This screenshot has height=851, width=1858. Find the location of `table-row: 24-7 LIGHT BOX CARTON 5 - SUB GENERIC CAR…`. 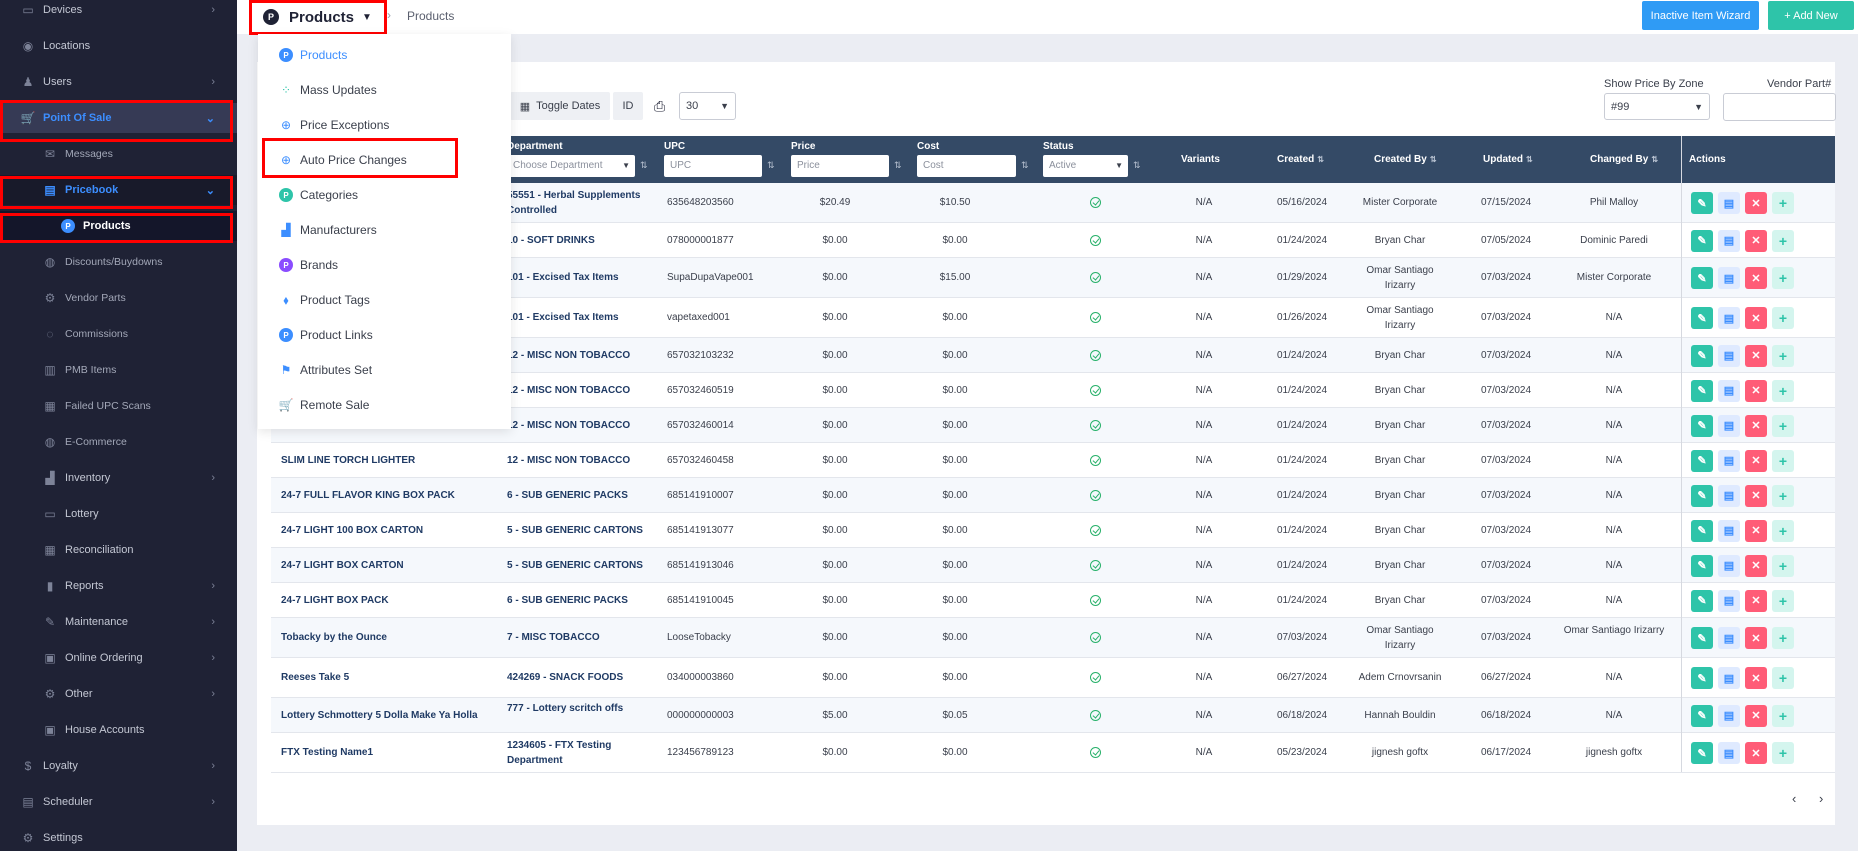

table-row: 24-7 LIGHT BOX CARTON 5 - SUB GENERIC CAR… is located at coordinates (1053, 565).